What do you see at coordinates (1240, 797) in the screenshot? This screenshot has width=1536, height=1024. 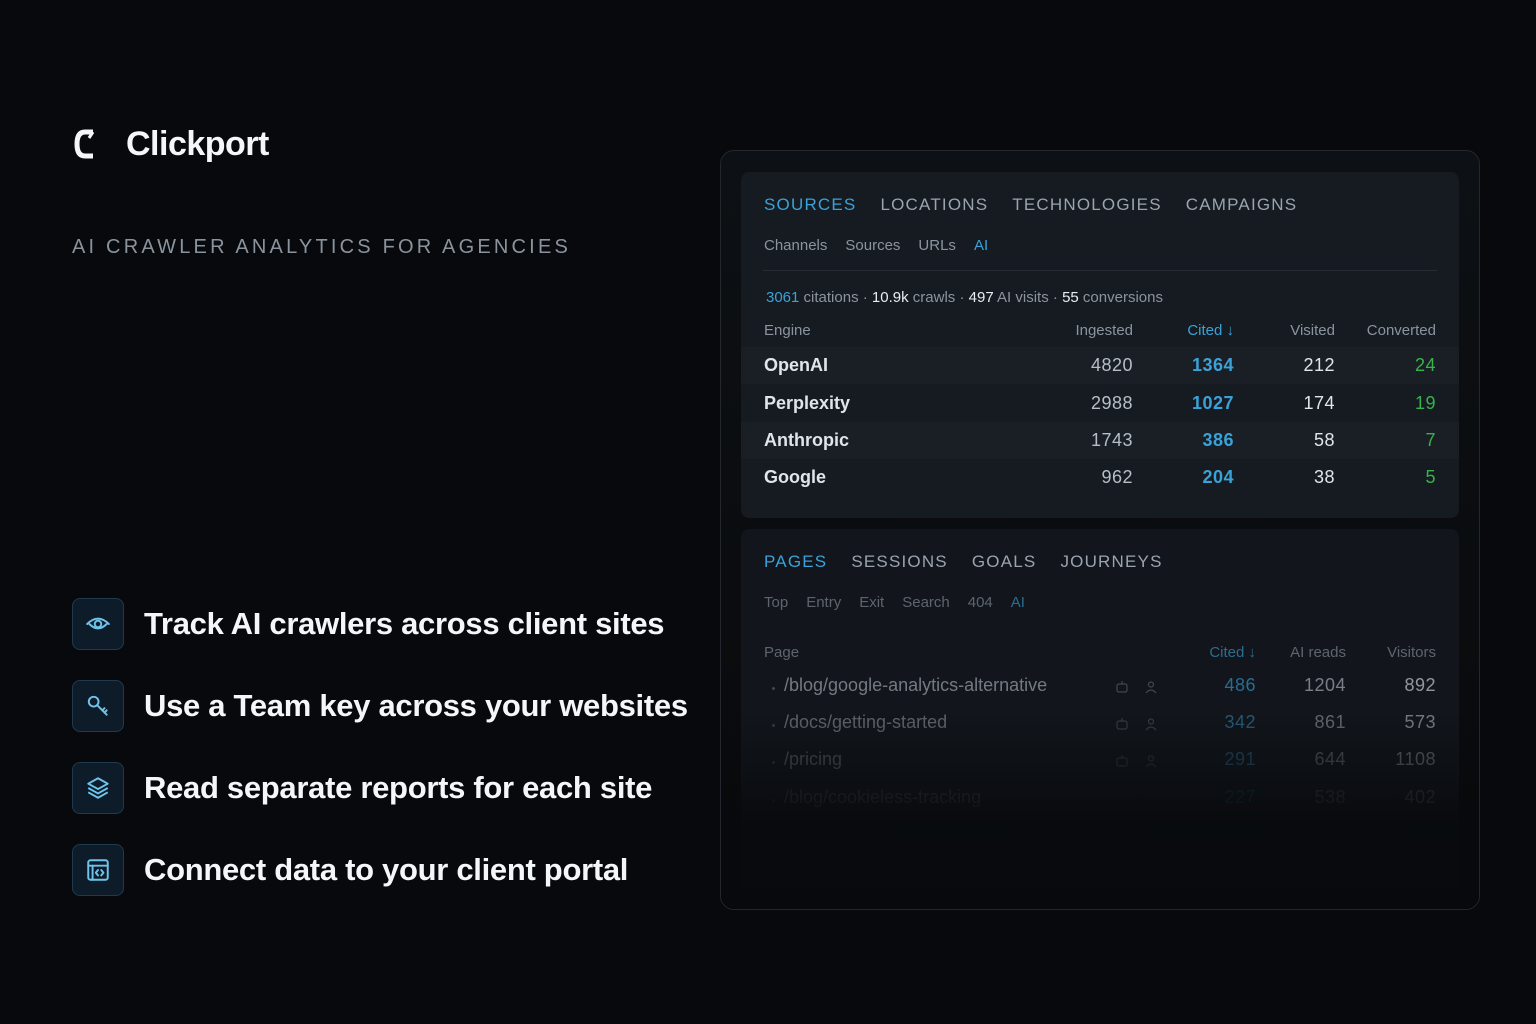 I see `cited-value: 227` at bounding box center [1240, 797].